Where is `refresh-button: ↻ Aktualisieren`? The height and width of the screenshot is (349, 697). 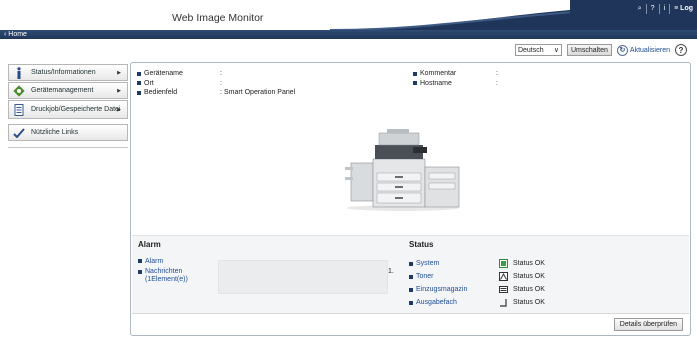
refresh-button: ↻ Aktualisieren is located at coordinates (643, 50).